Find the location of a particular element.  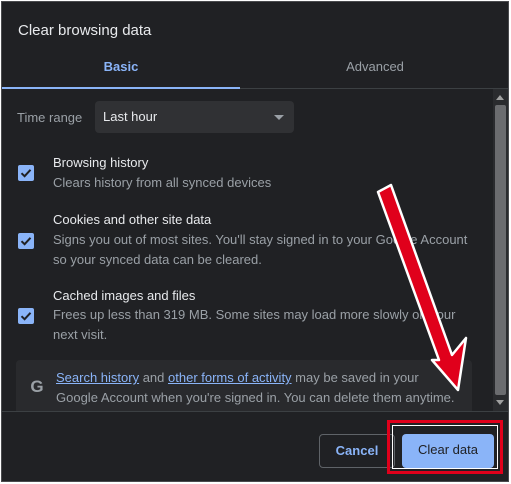

browsing-history-title: Browsing history is located at coordinates (101, 162).